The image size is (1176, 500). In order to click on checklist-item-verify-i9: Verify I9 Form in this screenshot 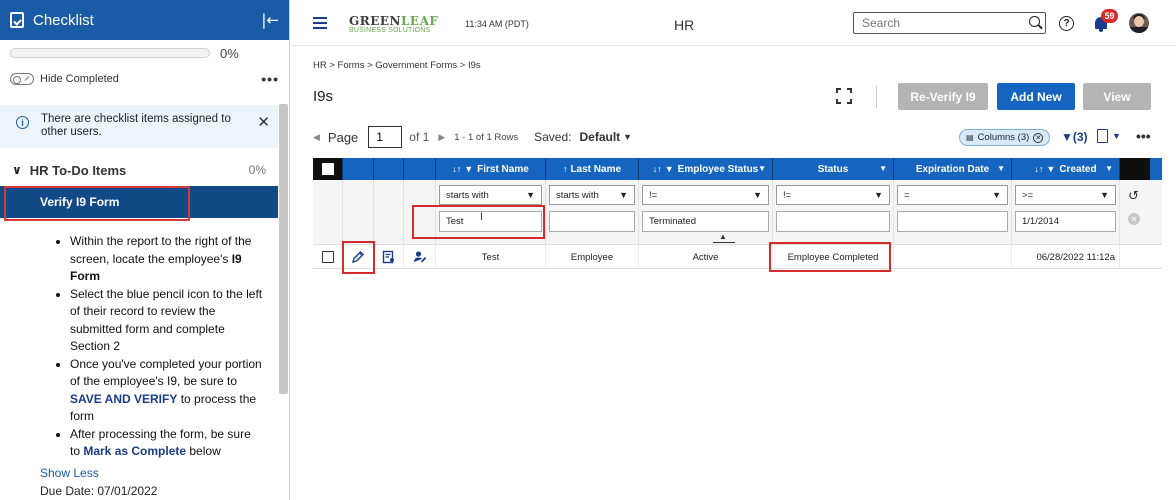, I will do `click(139, 203)`.